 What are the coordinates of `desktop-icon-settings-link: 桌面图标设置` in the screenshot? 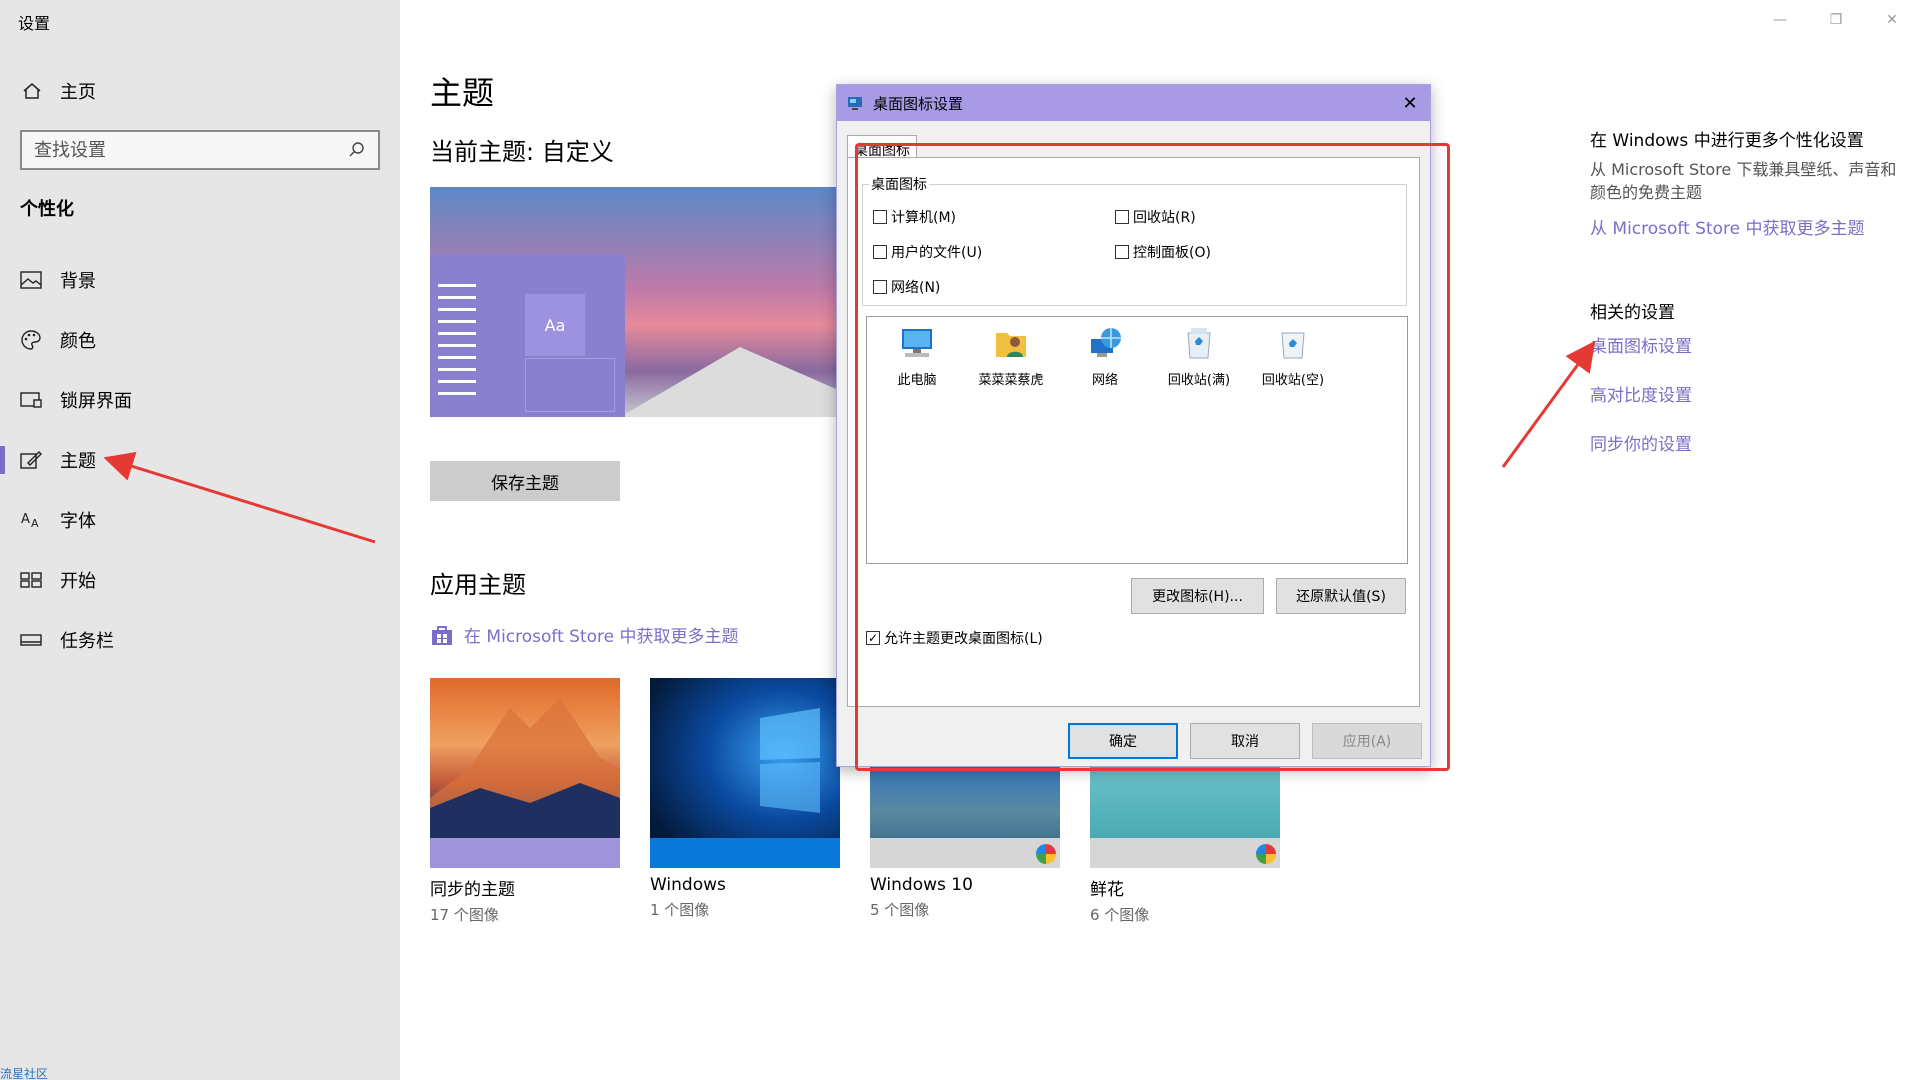 It's located at (1641, 344).